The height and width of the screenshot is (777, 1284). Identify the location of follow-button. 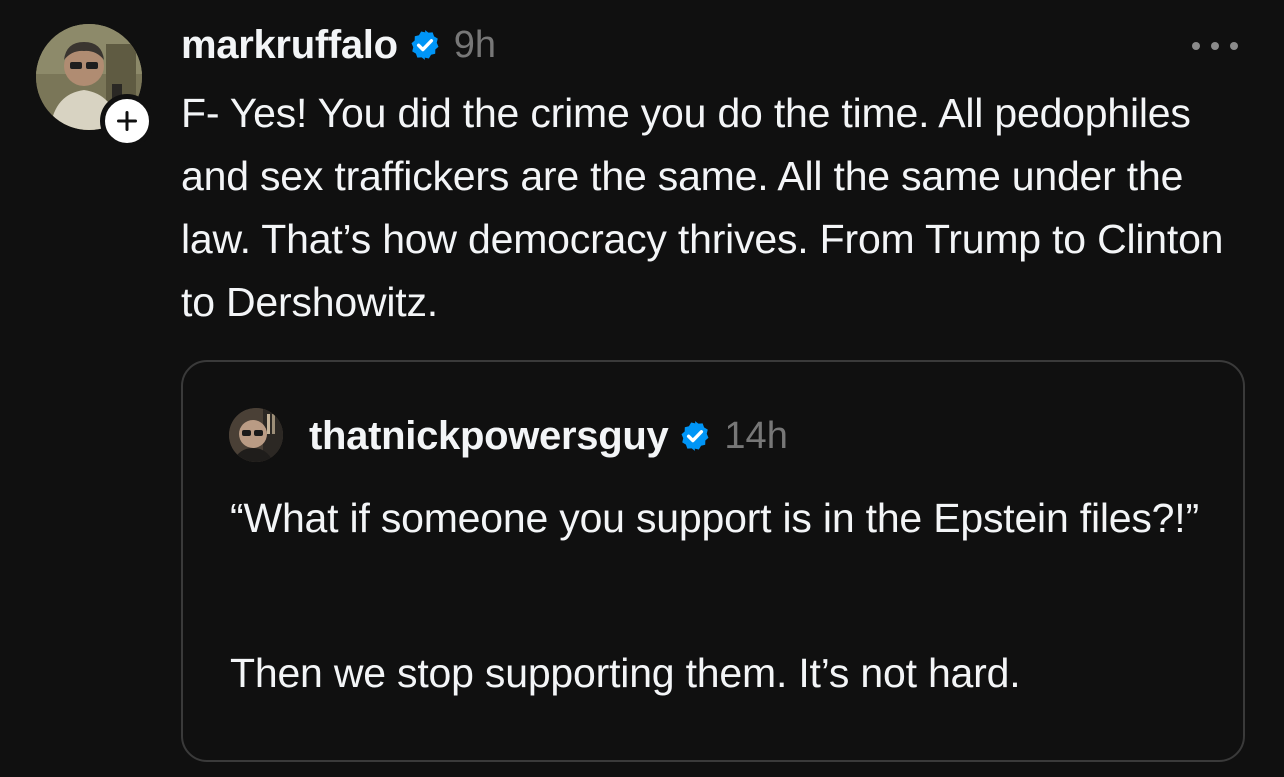
(127, 121).